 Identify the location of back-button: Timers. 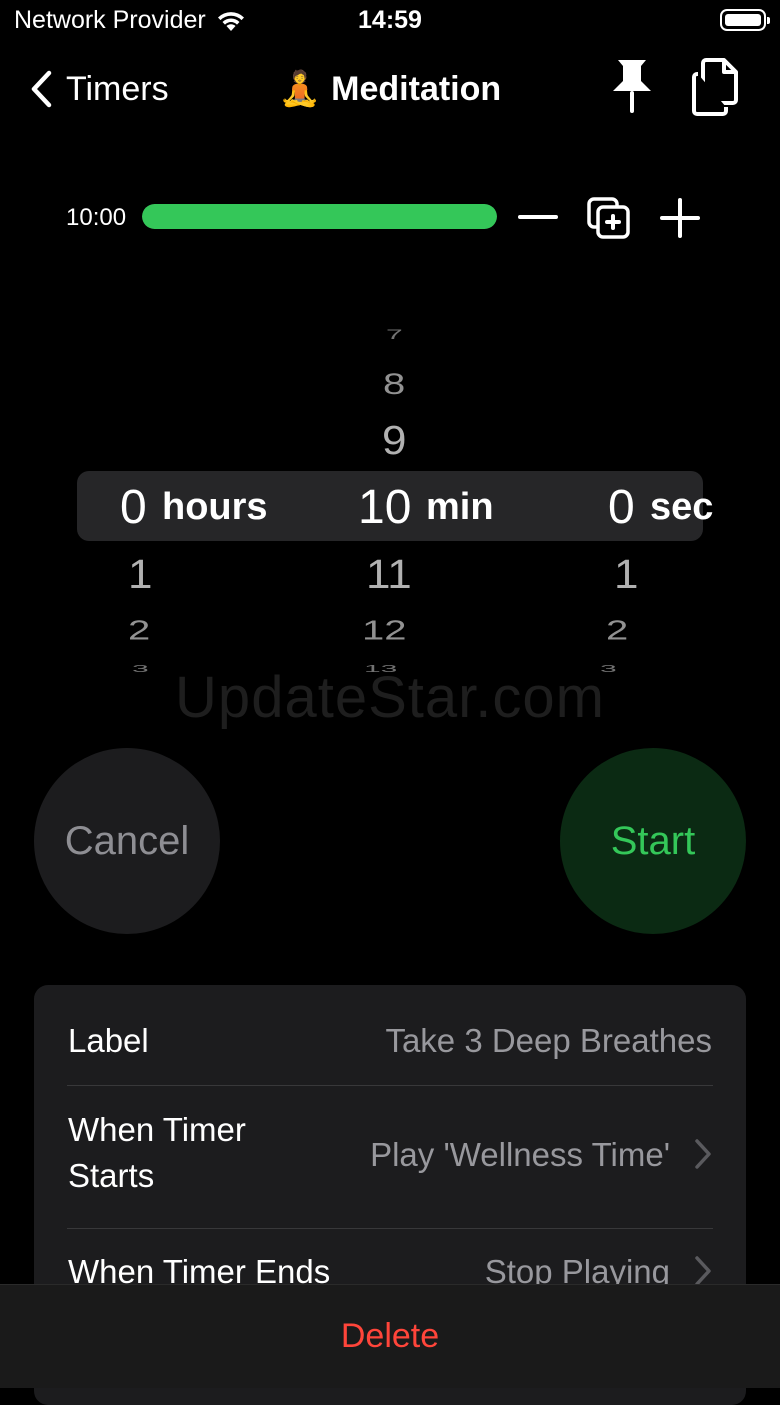
(99, 89).